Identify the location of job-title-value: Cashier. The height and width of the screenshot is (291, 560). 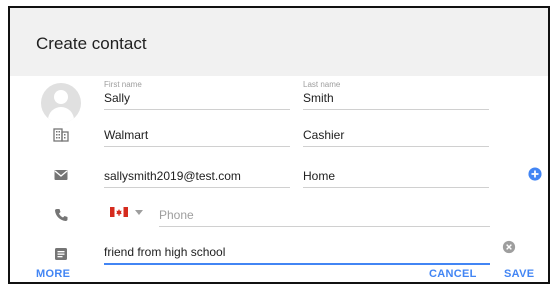
(324, 135).